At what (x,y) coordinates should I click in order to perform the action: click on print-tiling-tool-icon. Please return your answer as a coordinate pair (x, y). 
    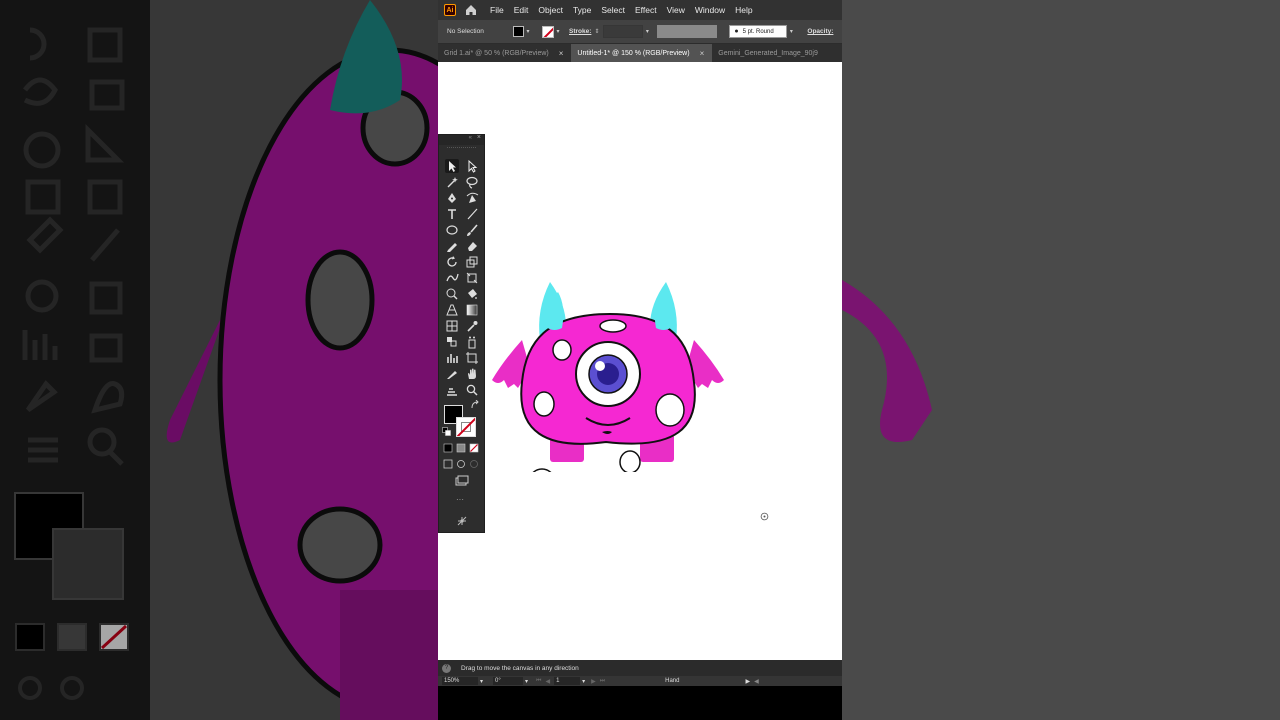
    Looking at the image, I should click on (452, 390).